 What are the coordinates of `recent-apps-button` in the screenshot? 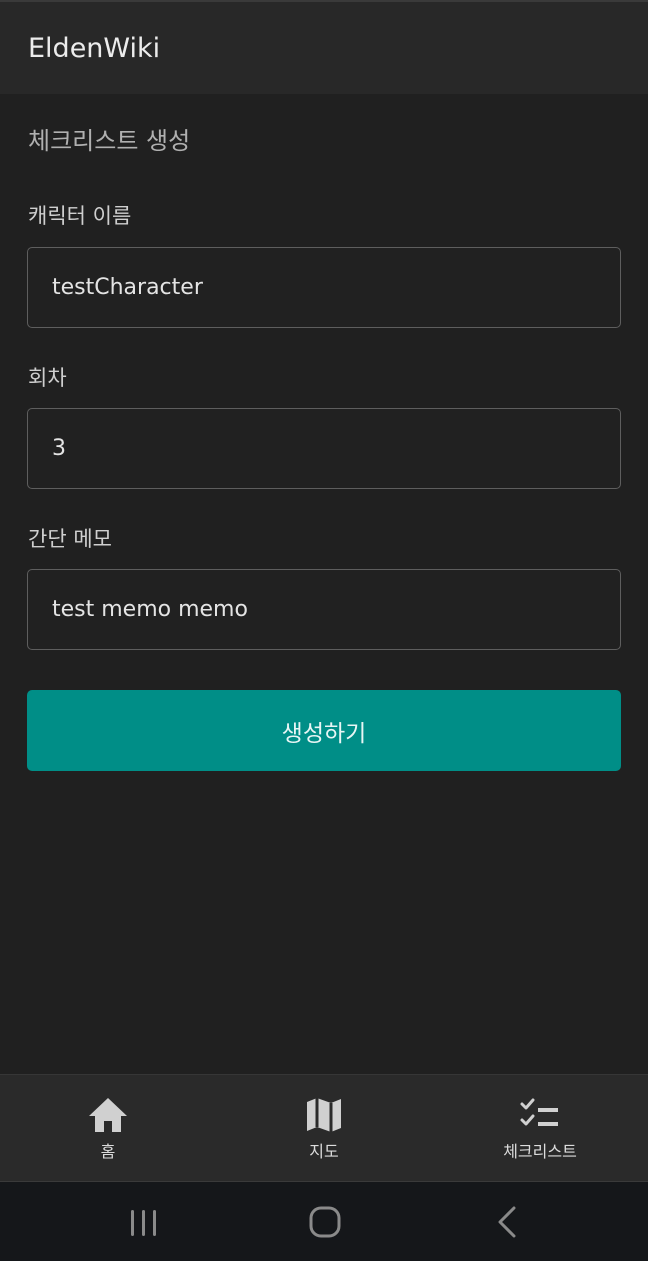 It's located at (144, 1222).